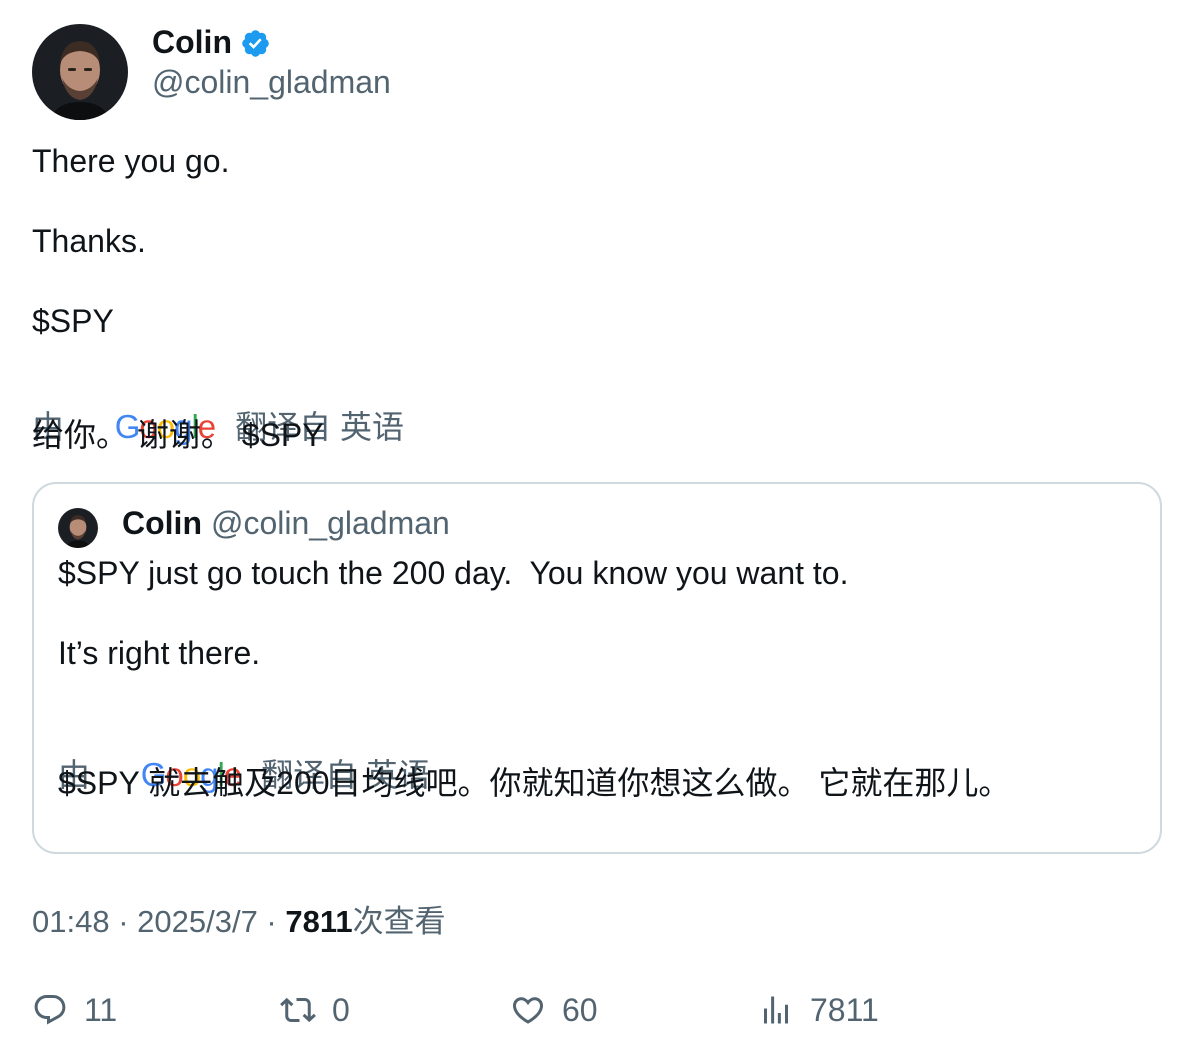 Image resolution: width=1196 pixels, height=1056 pixels. What do you see at coordinates (255, 43) in the screenshot?
I see `verified-check-icon` at bounding box center [255, 43].